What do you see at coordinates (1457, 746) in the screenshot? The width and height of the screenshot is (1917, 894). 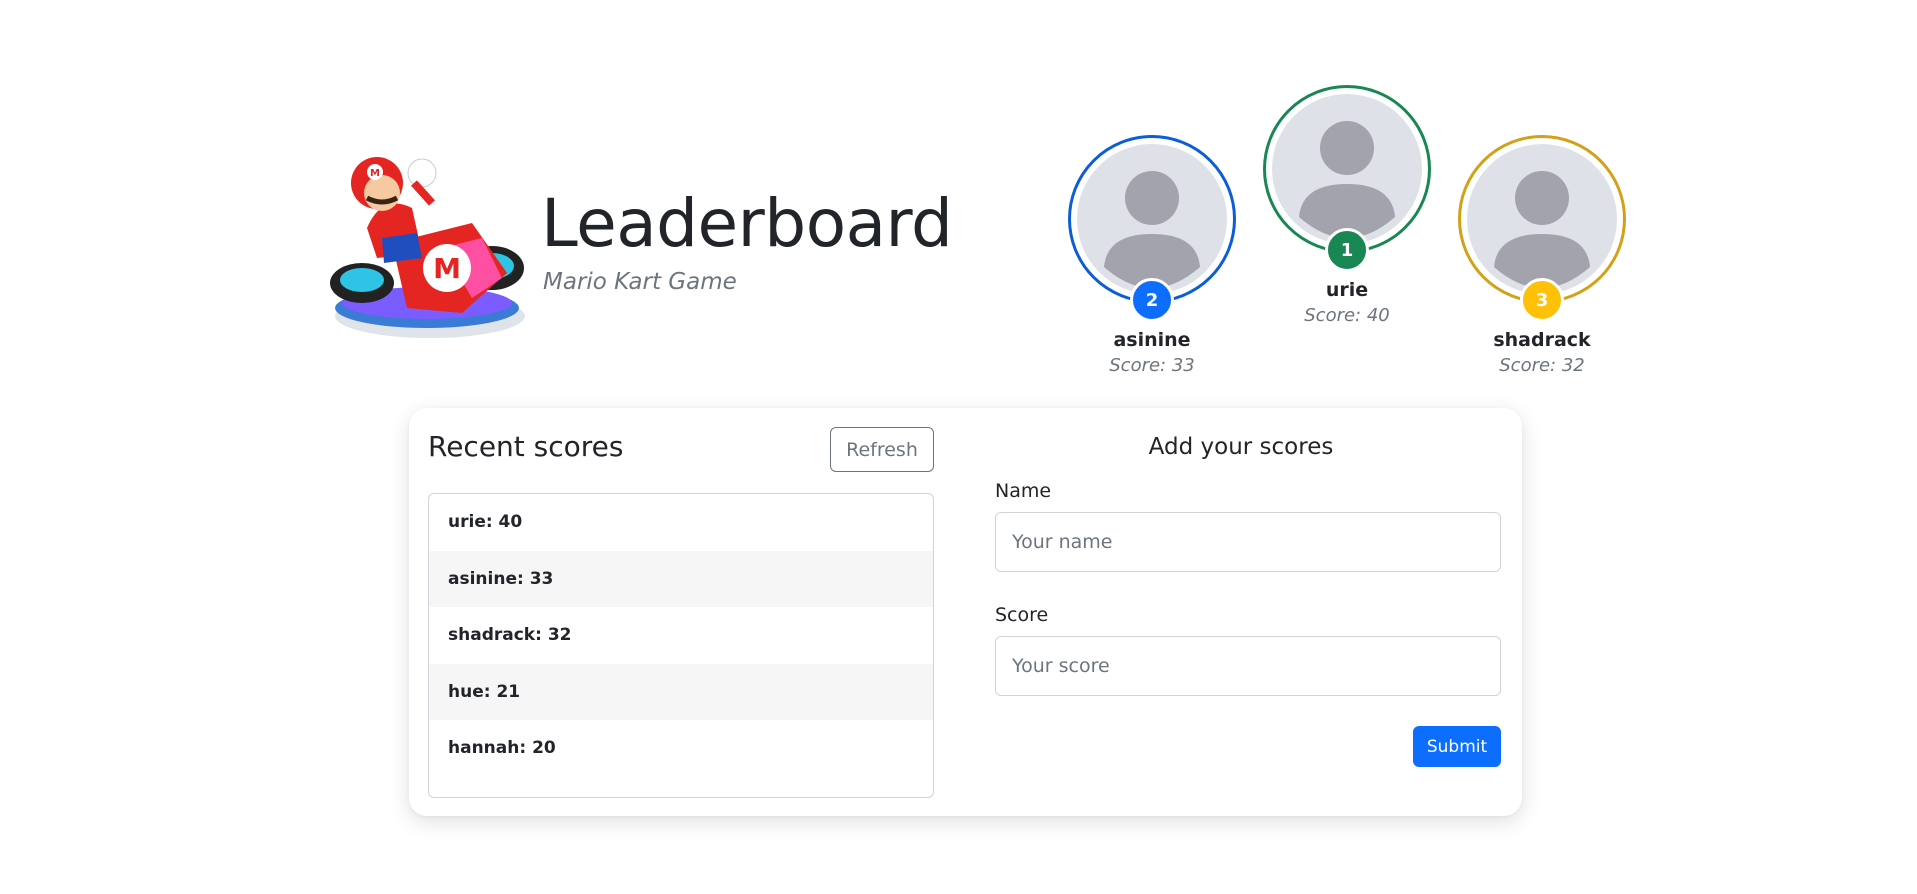 I see `submit-button: Submit` at bounding box center [1457, 746].